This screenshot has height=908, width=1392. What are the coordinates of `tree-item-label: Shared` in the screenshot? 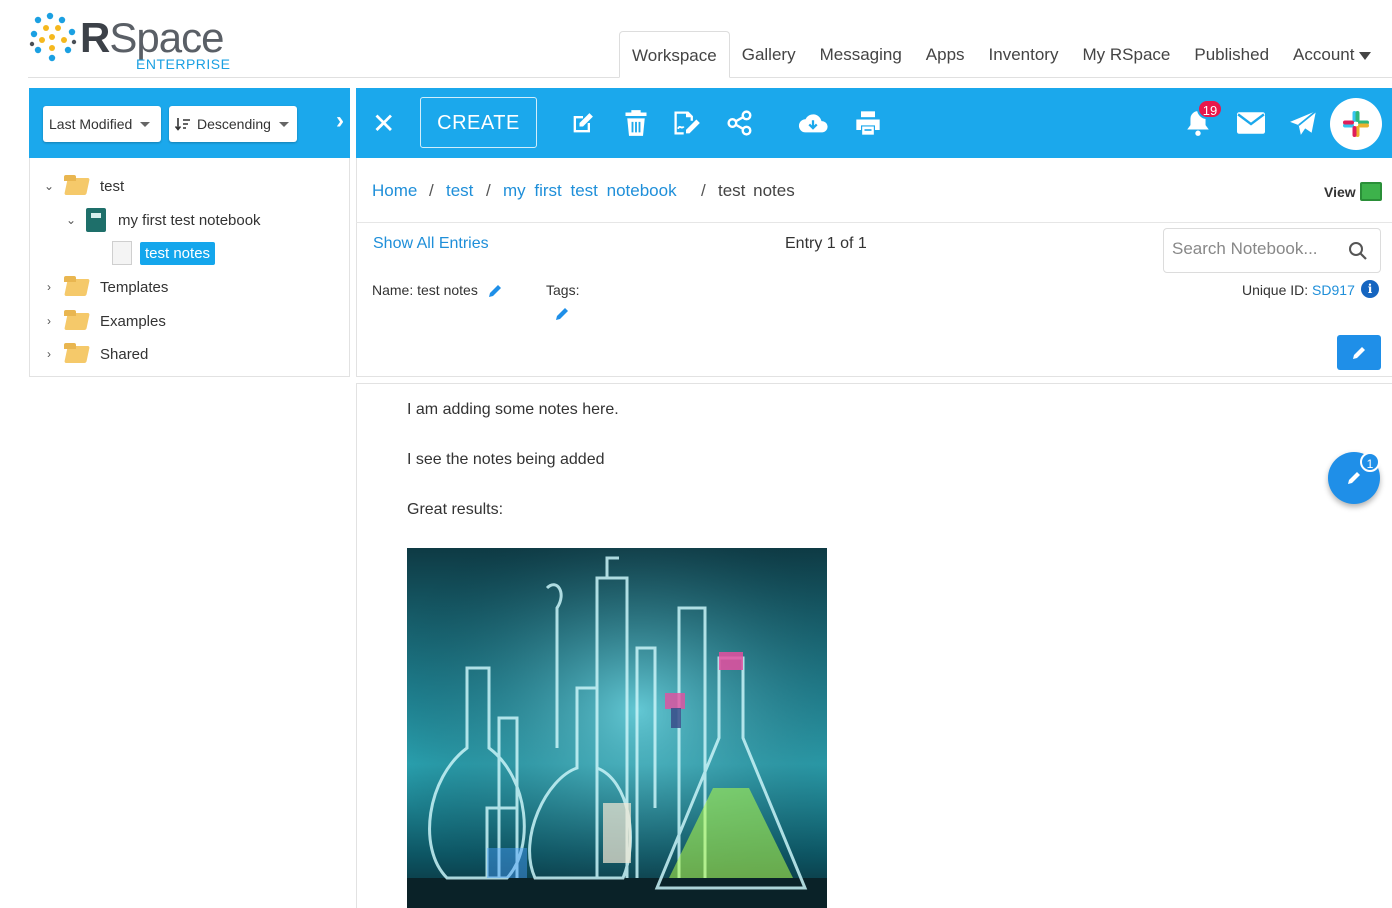 It's located at (124, 354).